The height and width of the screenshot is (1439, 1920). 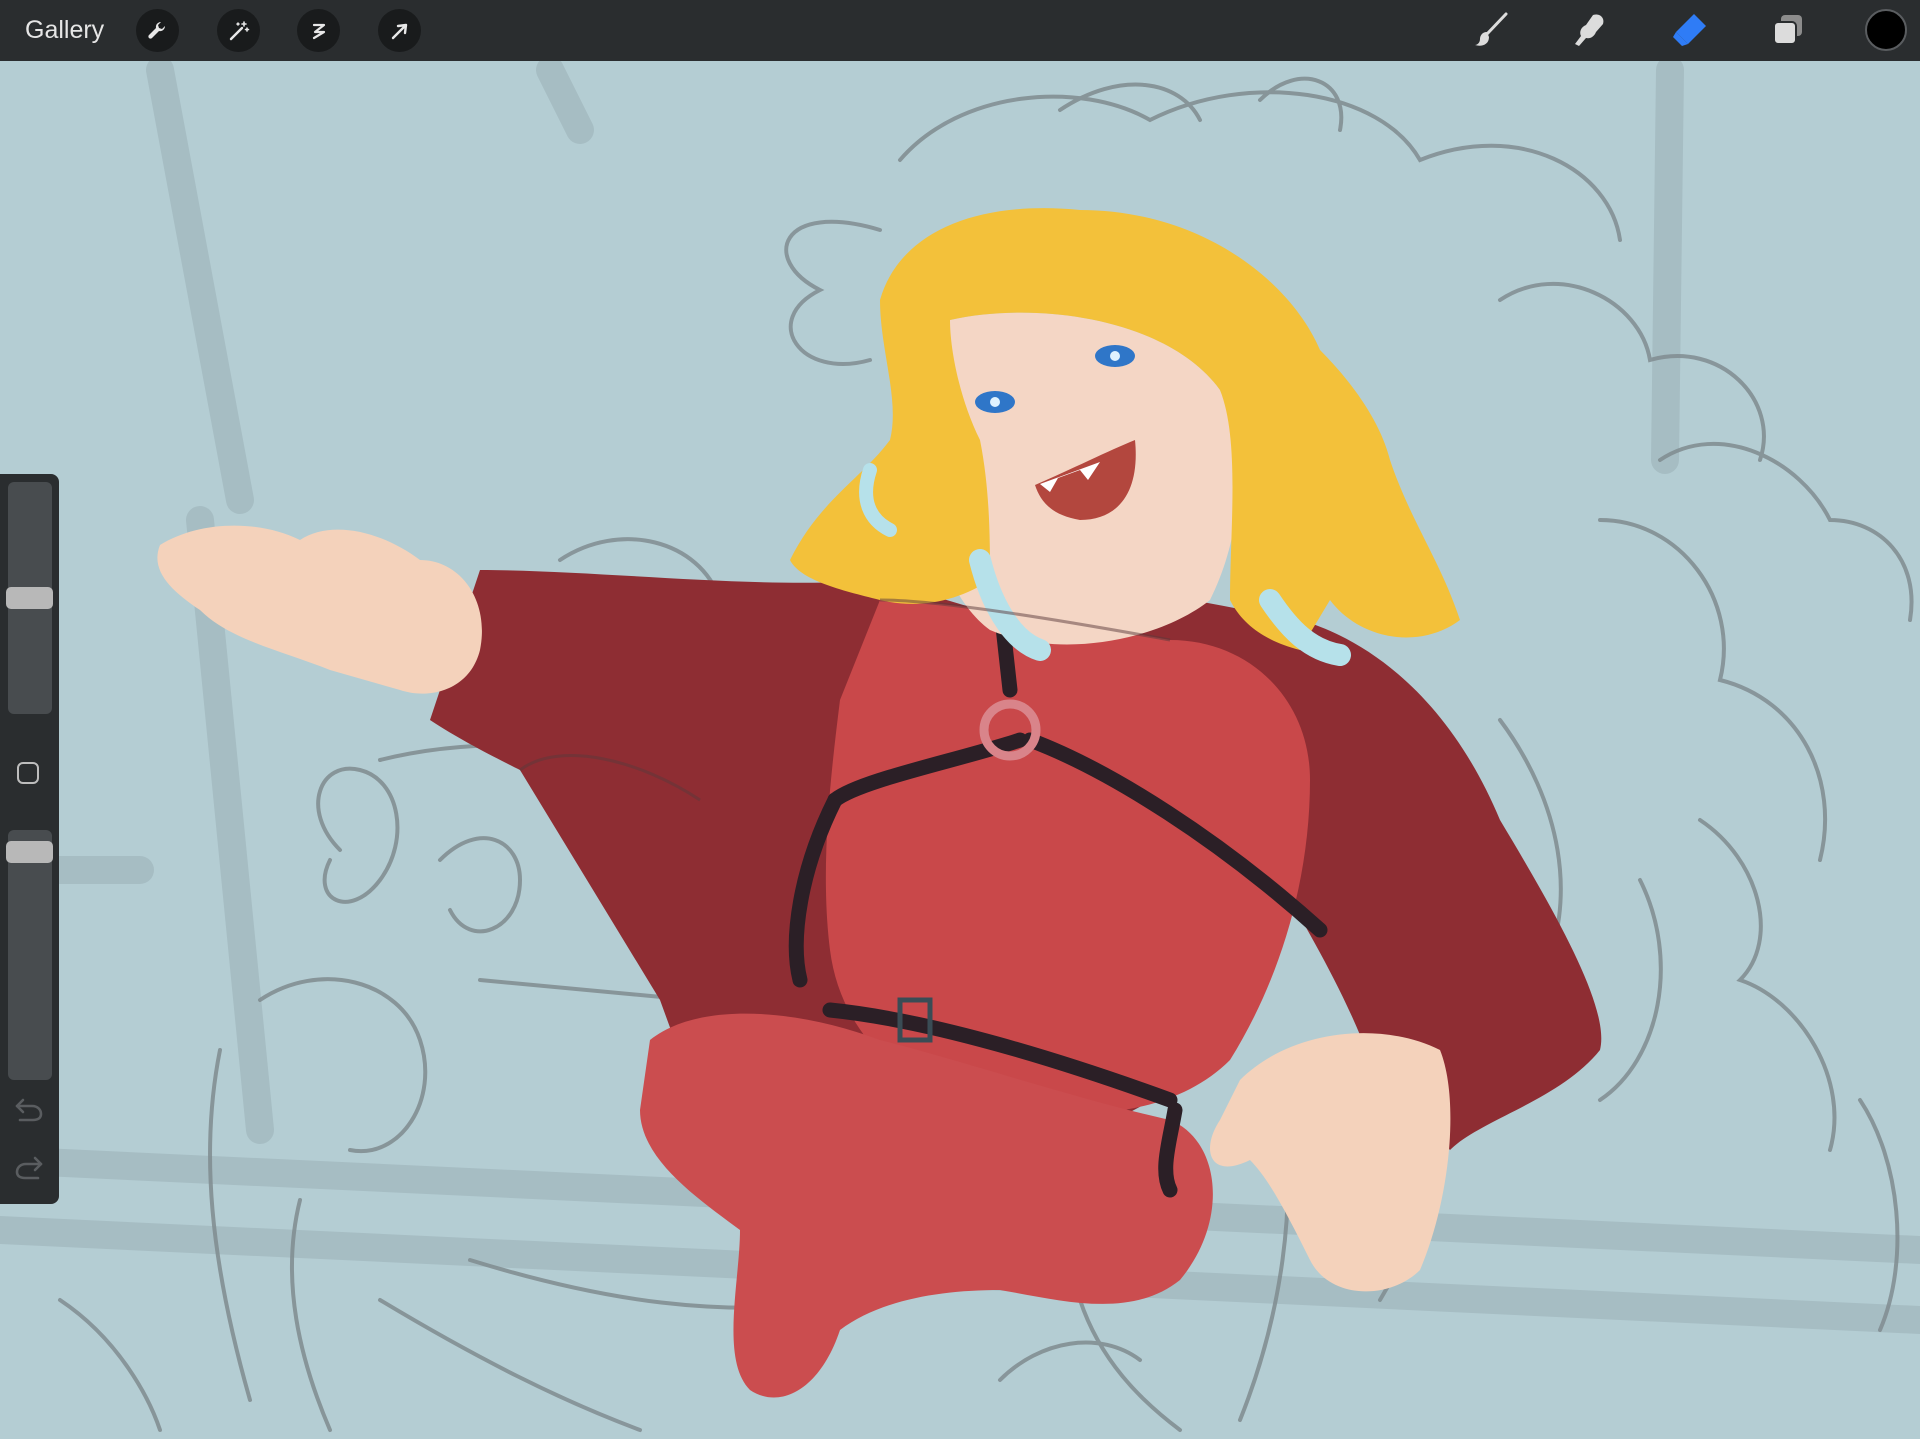 I want to click on layers-icon, so click(x=1788, y=30).